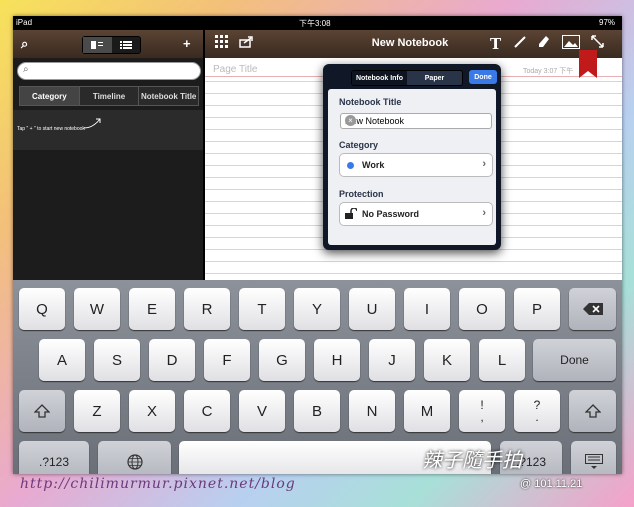 Image resolution: width=634 pixels, height=507 pixels. I want to click on share-icon, so click(246, 43).